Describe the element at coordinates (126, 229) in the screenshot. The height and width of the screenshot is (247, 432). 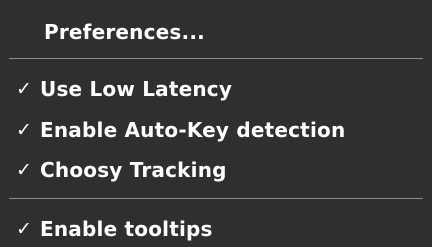
I see `menu-item-label: Enable tooltips` at that location.